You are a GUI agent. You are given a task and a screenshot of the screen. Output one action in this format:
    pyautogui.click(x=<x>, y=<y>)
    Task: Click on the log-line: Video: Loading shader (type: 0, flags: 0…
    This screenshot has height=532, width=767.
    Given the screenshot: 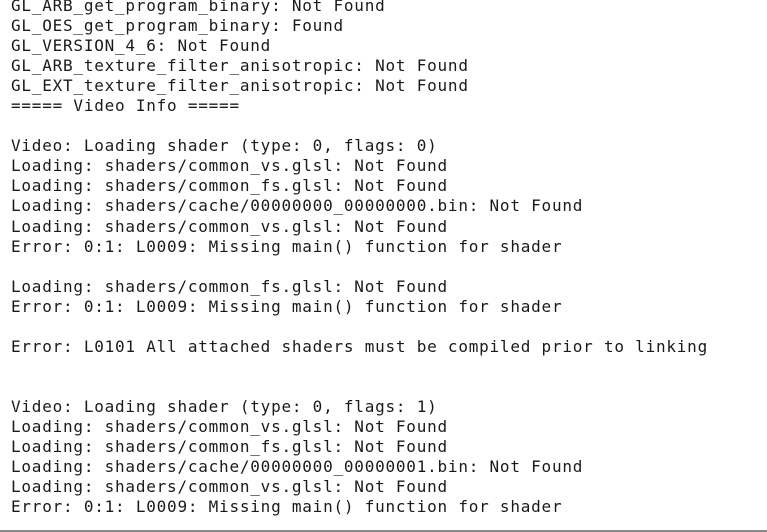 What is the action you would take?
    pyautogui.click(x=224, y=146)
    